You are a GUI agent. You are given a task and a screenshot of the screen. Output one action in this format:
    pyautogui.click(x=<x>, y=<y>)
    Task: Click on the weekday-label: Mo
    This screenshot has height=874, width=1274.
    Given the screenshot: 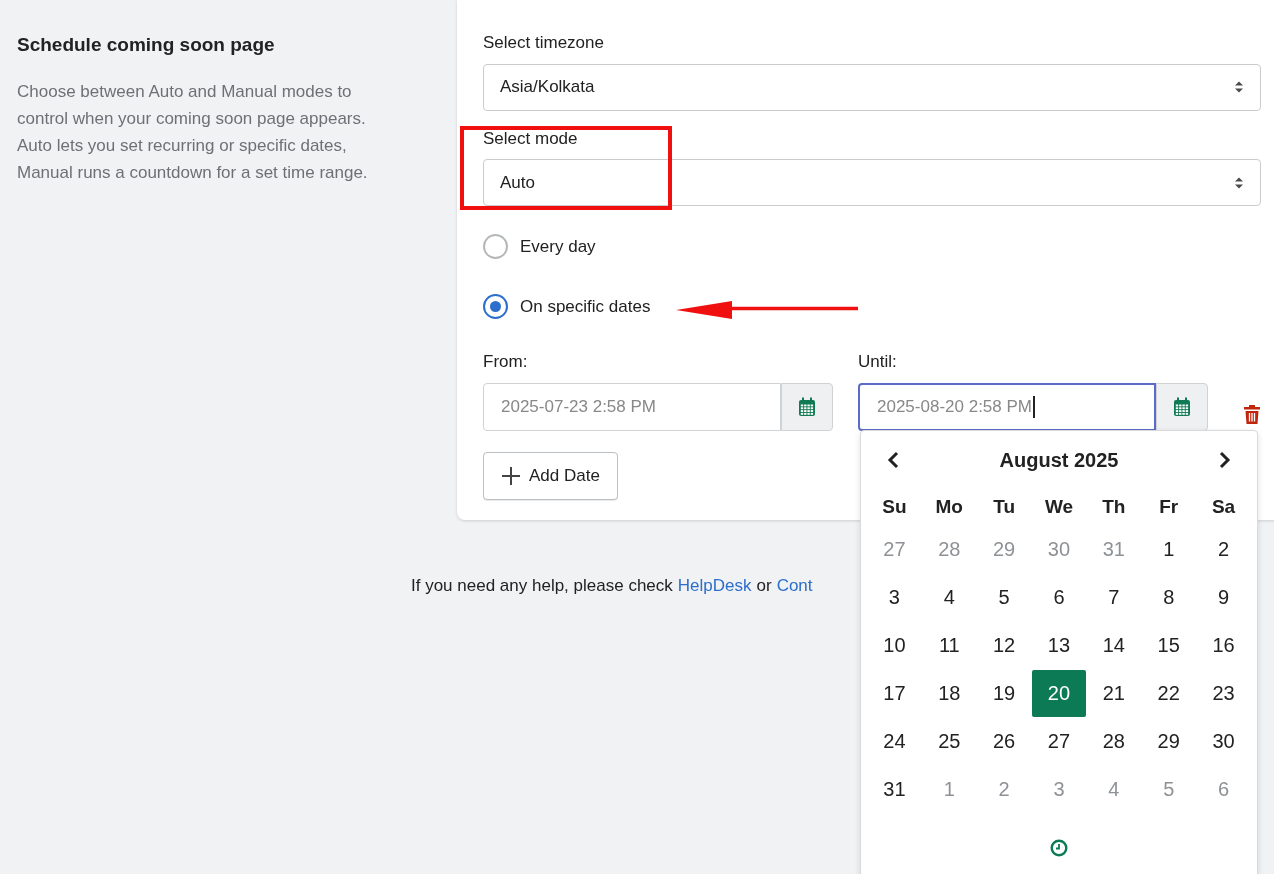 What is the action you would take?
    pyautogui.click(x=949, y=506)
    